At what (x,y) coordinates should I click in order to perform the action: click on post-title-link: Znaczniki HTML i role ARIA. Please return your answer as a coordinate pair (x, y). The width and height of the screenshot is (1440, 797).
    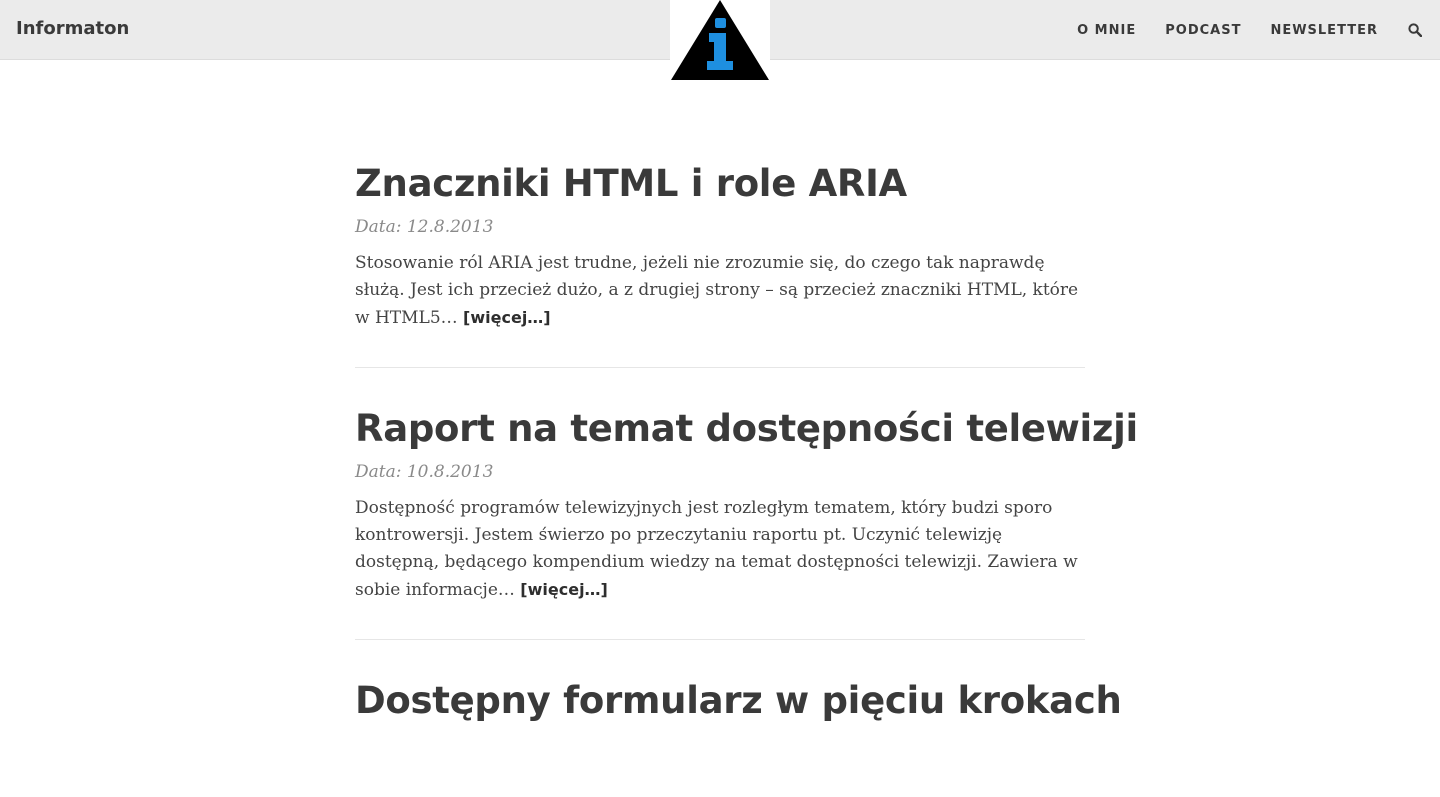
    Looking at the image, I should click on (720, 184).